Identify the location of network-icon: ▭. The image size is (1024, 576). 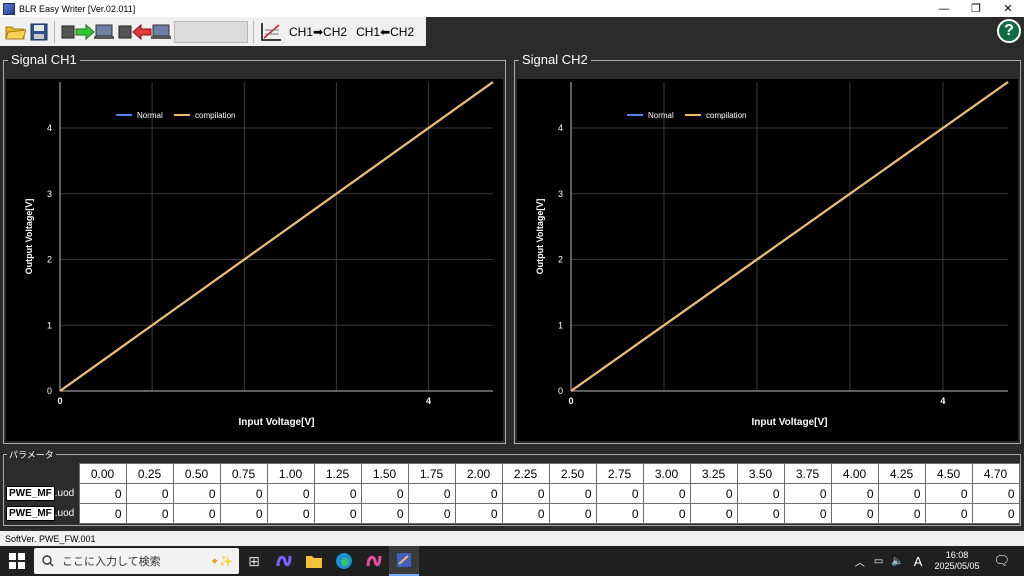
(878, 561).